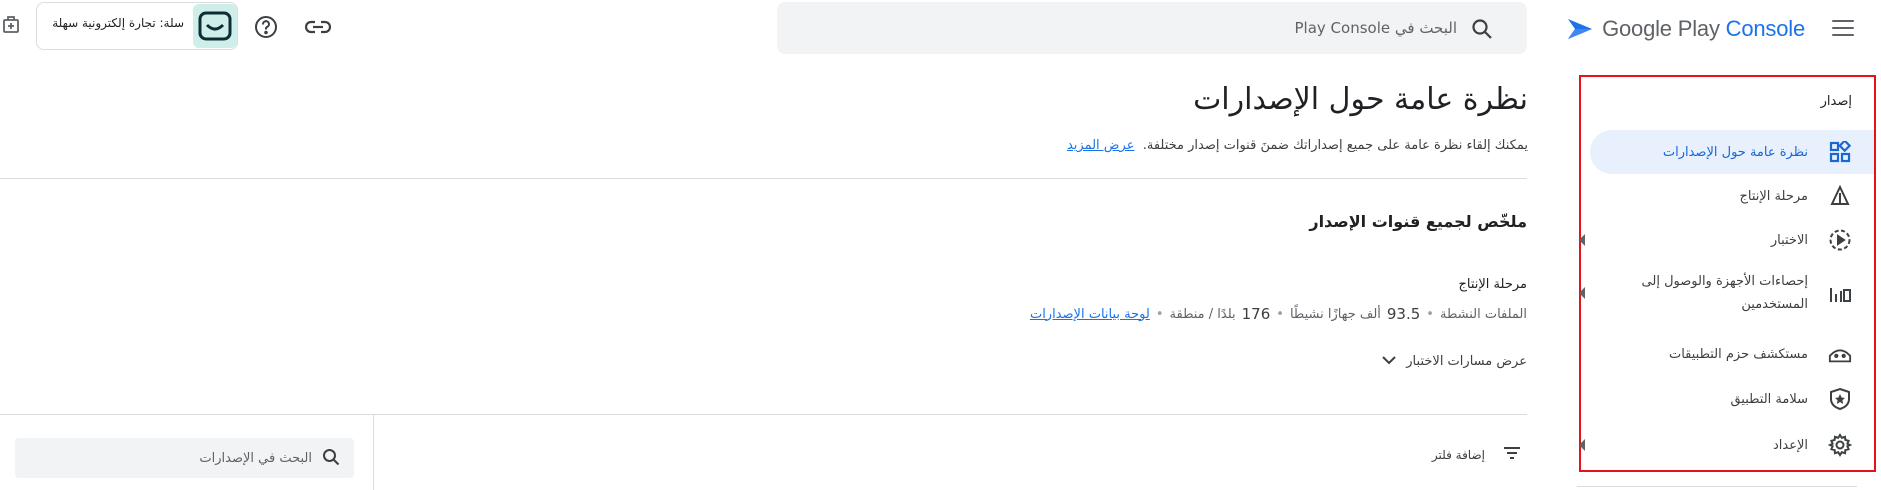  I want to click on releases-search-input, so click(177, 458).